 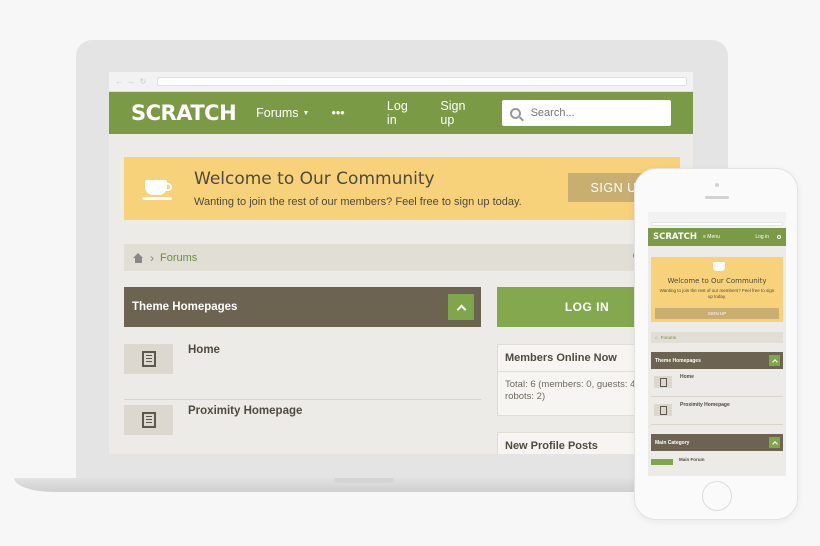 I want to click on forward-arrow-icon: →, so click(x=131, y=81).